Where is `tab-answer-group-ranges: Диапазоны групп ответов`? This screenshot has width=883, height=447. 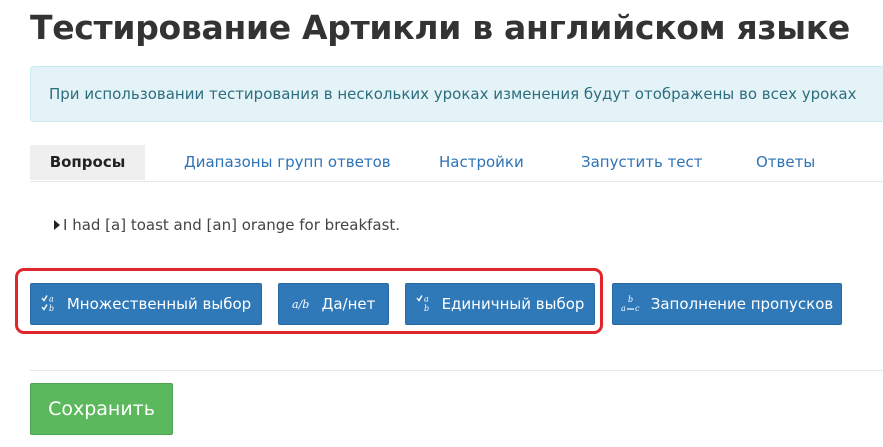 tab-answer-group-ranges: Диапазоны групп ответов is located at coordinates (287, 162).